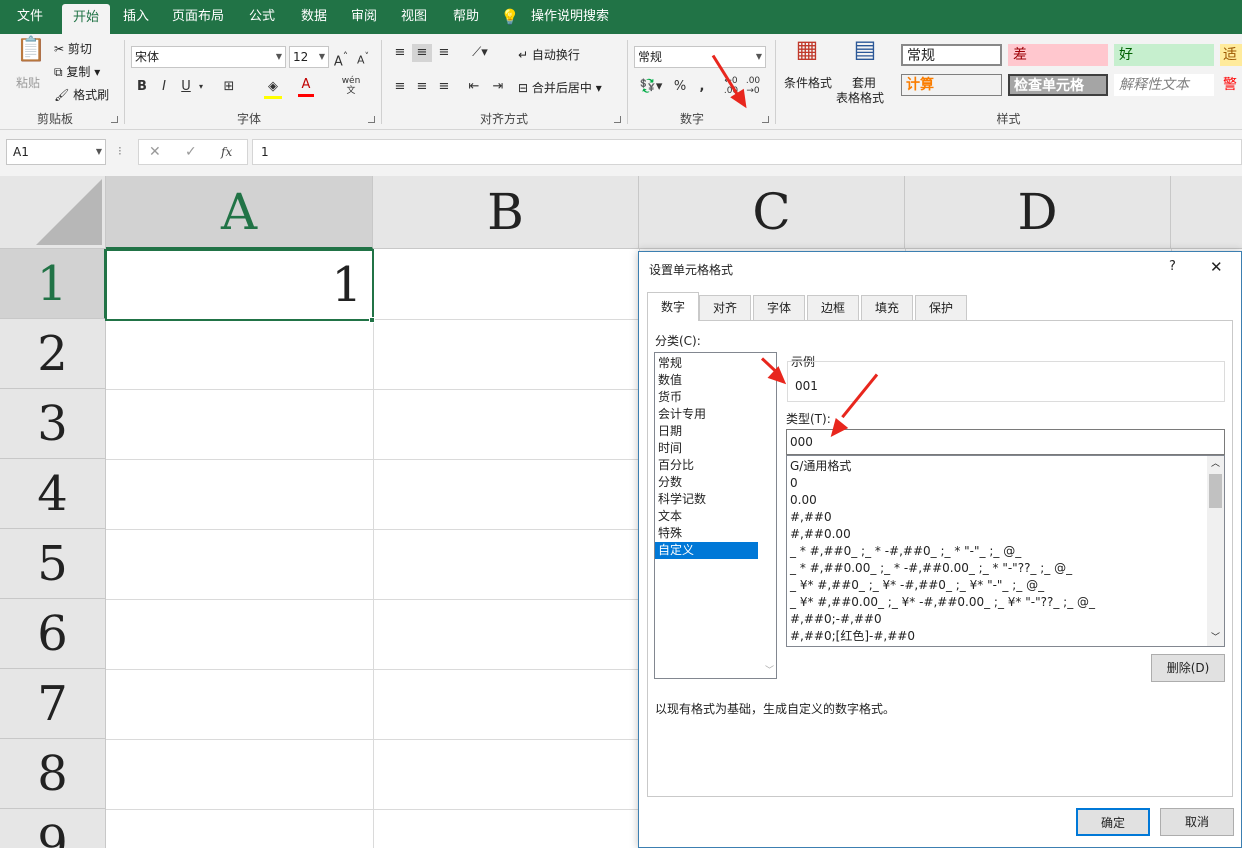 This screenshot has width=1242, height=848. What do you see at coordinates (364, 17) in the screenshot?
I see `tab-review: 审阅` at bounding box center [364, 17].